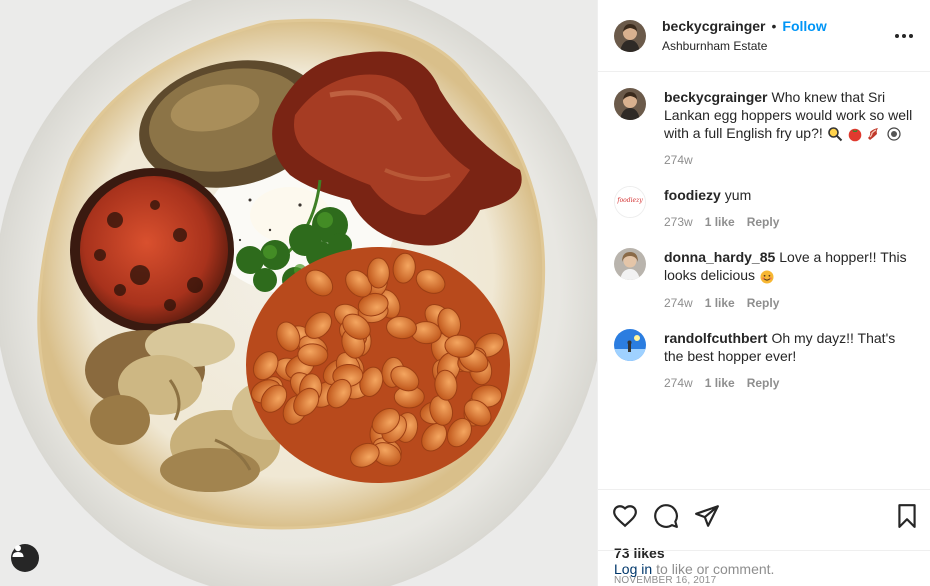 The width and height of the screenshot is (930, 586). I want to click on comment-text: yum, so click(738, 195).